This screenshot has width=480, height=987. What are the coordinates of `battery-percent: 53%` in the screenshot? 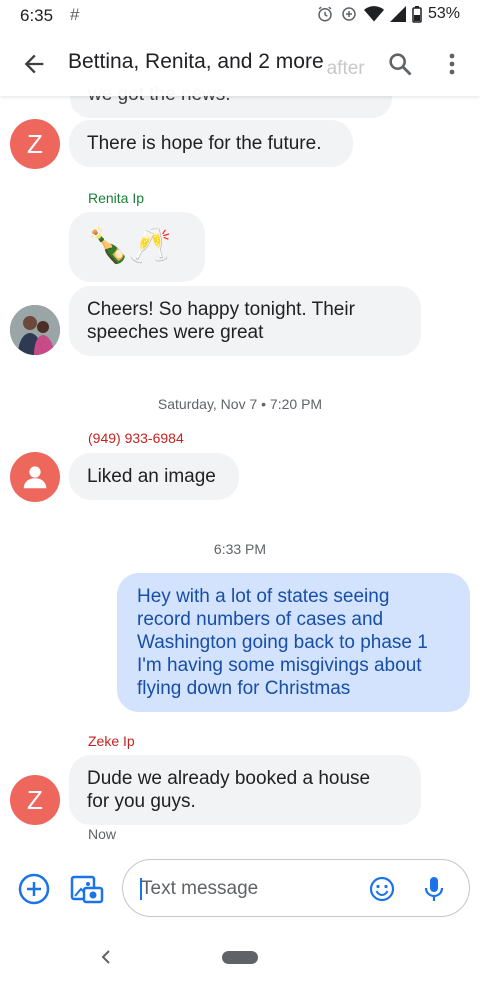 It's located at (443, 13).